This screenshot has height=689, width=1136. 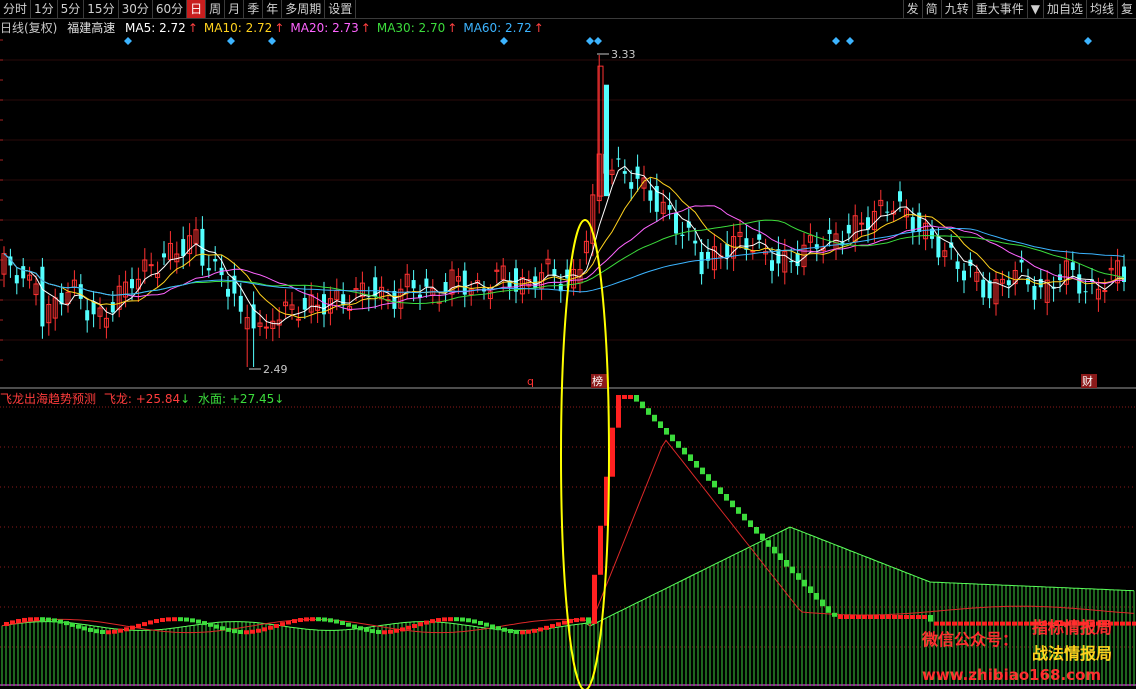 I want to click on marker-q: q, so click(x=530, y=381).